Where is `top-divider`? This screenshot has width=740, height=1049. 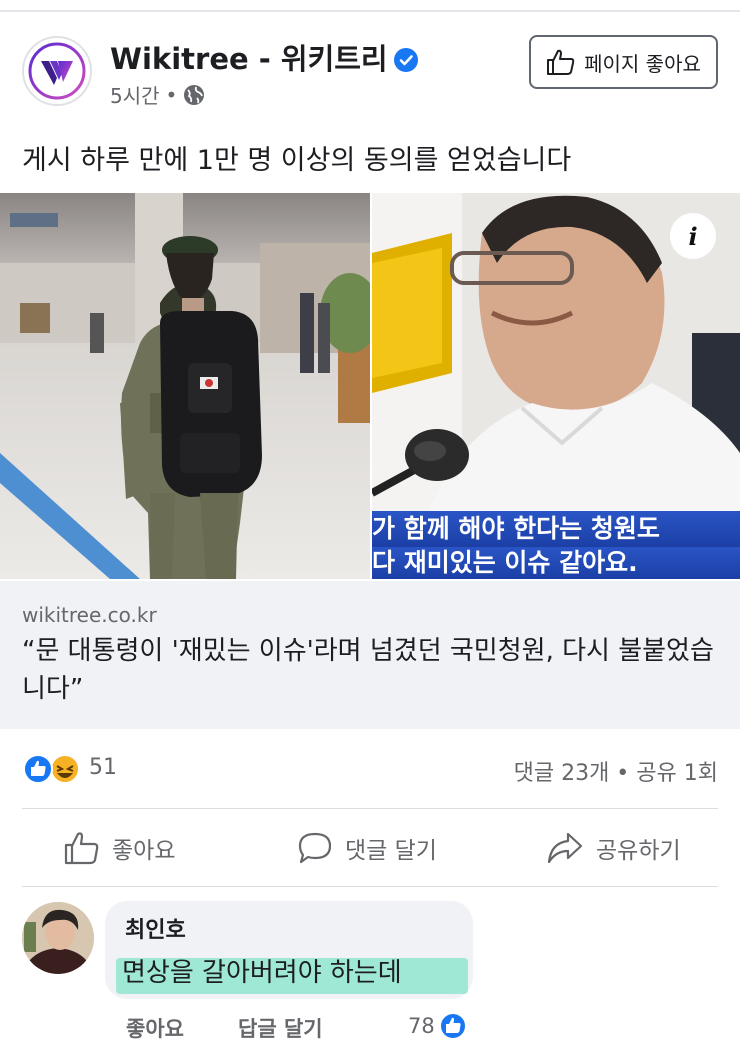
top-divider is located at coordinates (370, 11).